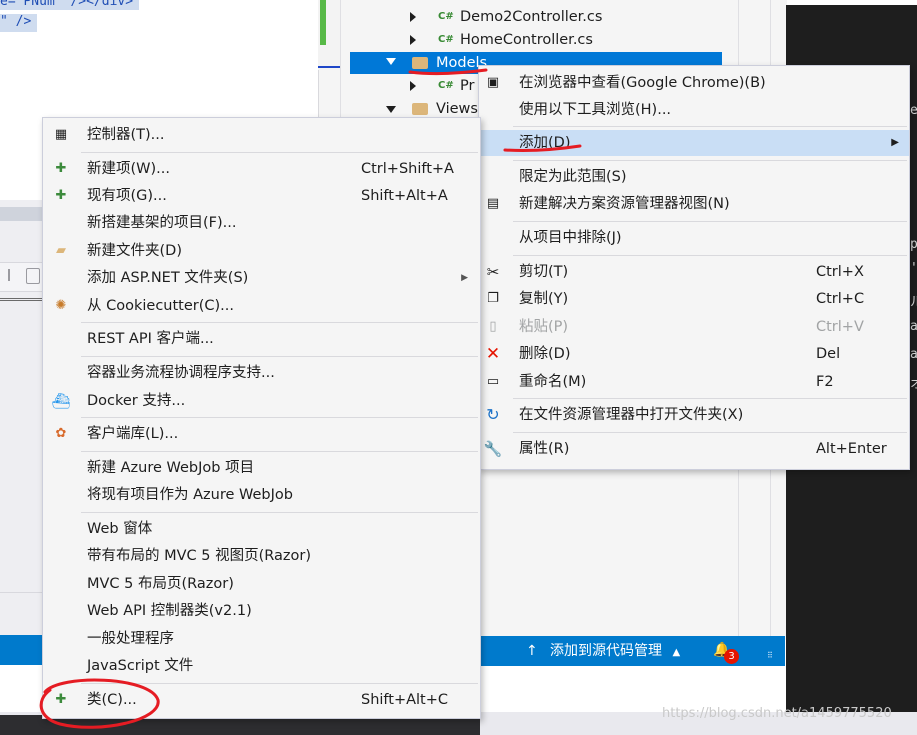  What do you see at coordinates (261, 468) in the screenshot?
I see `submenu-item-azure-webjob-project: 新建 Azure WebJob 项目` at bounding box center [261, 468].